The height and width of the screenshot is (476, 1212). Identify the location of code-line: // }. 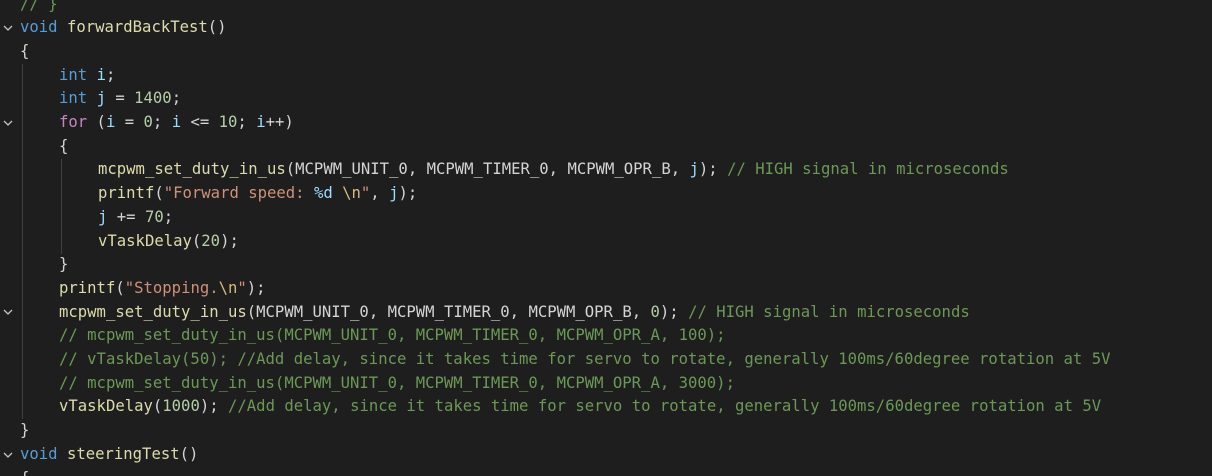
(606, 8).